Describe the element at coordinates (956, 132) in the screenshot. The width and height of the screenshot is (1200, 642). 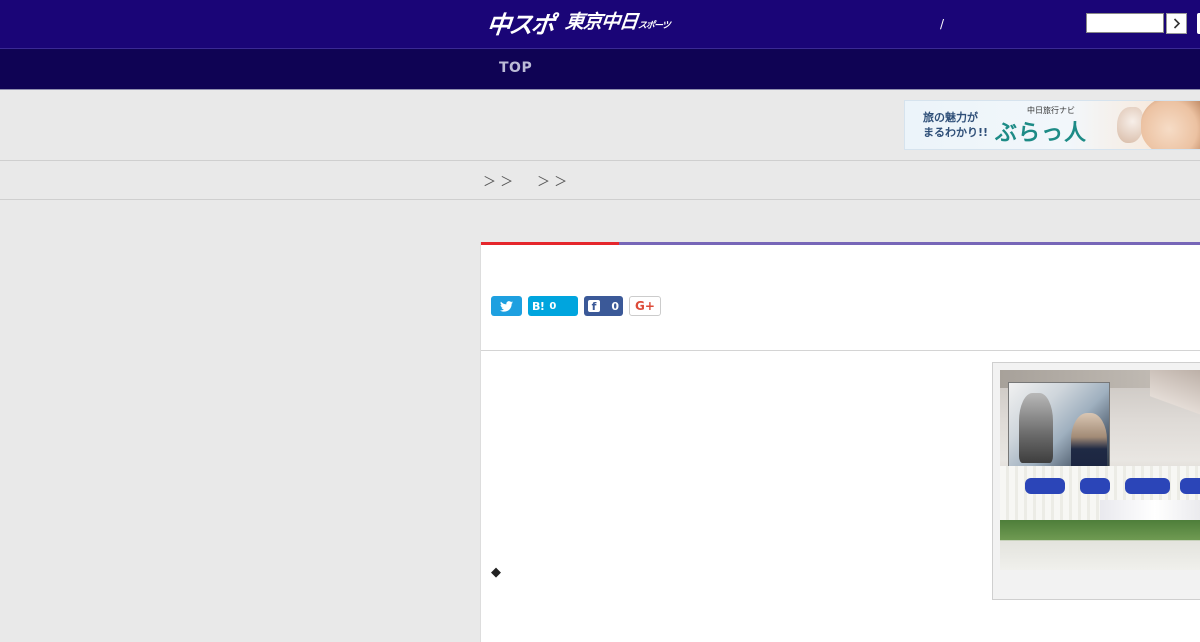
I see `ad-copy-line2: まるわかり!!` at that location.